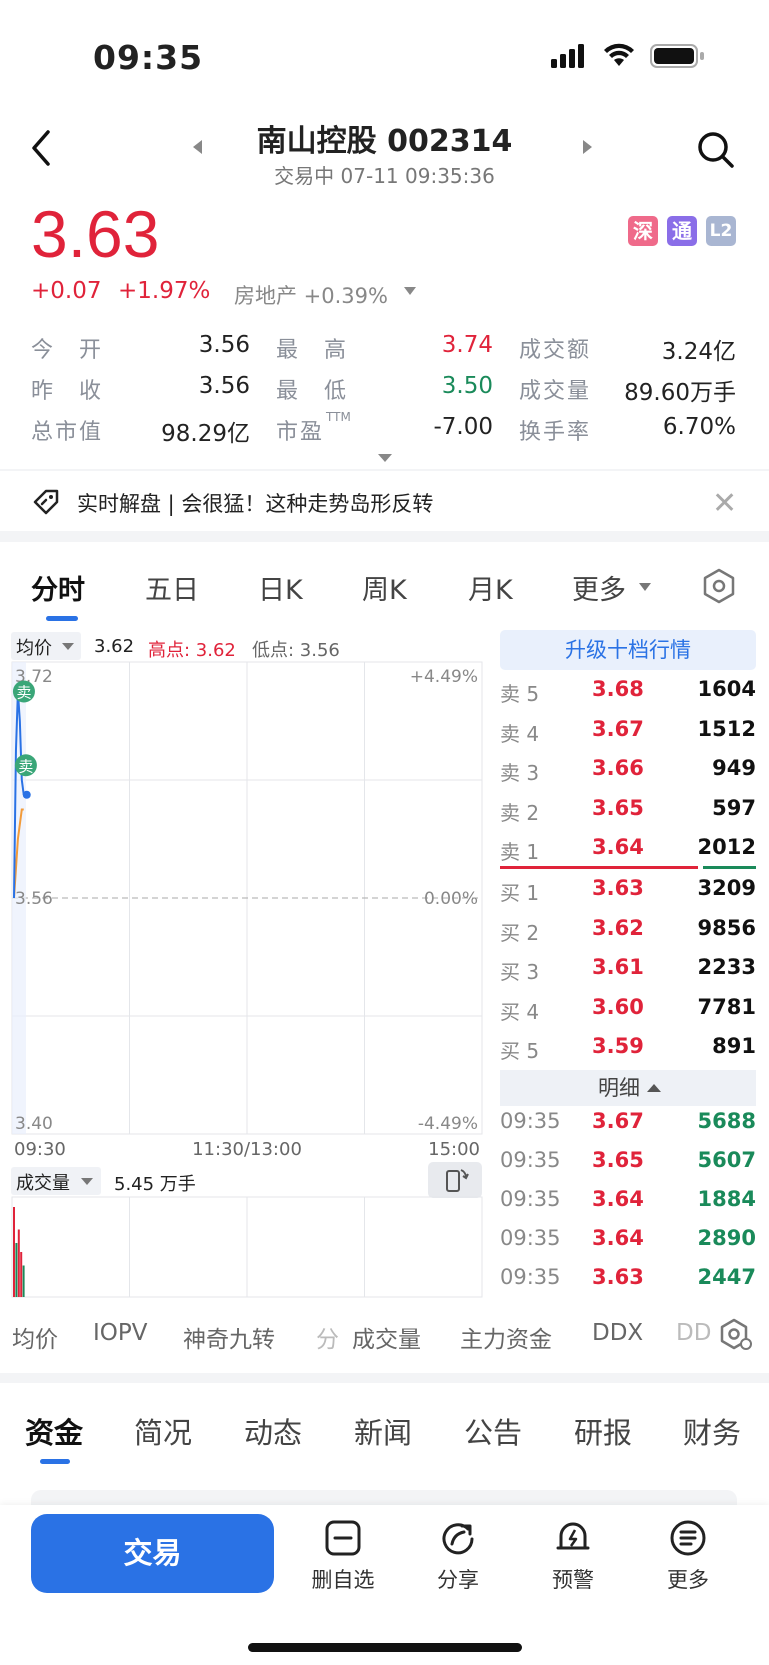  I want to click on share-icon, so click(458, 1539).